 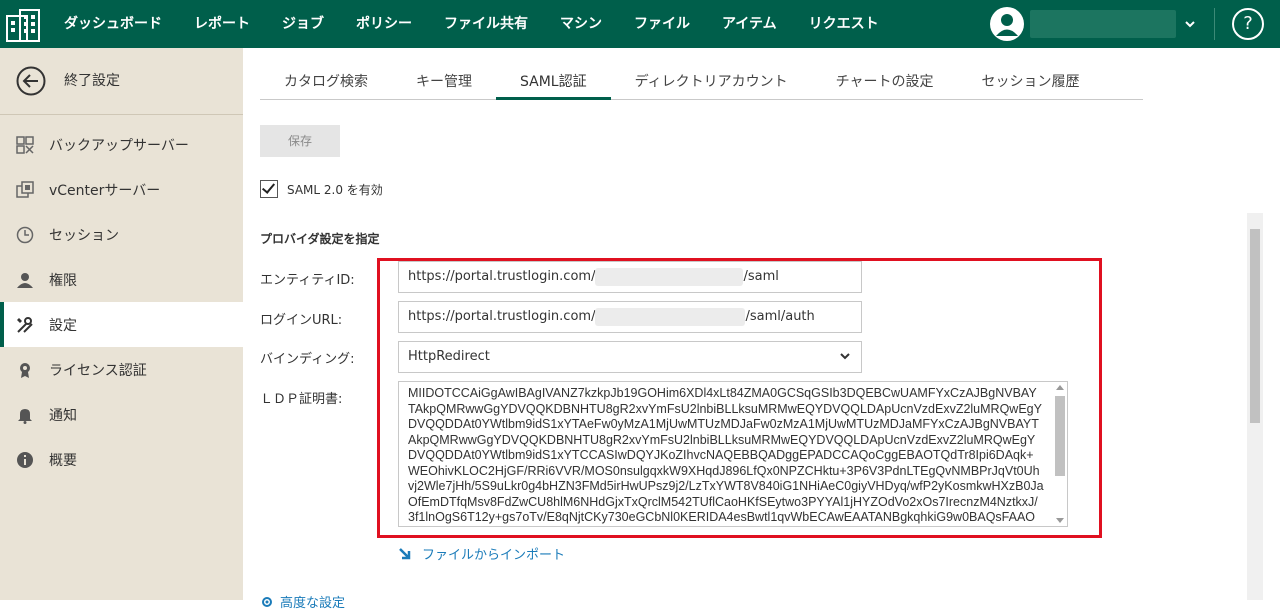 I want to click on backup-server-icon, so click(x=25, y=145).